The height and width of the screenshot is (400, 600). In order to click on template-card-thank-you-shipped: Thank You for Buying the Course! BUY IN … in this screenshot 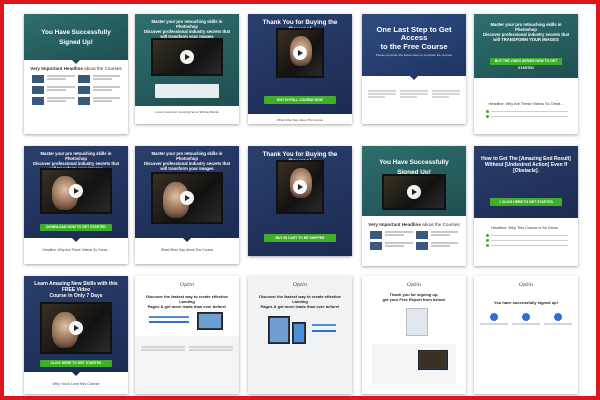, I will do `click(300, 201)`.